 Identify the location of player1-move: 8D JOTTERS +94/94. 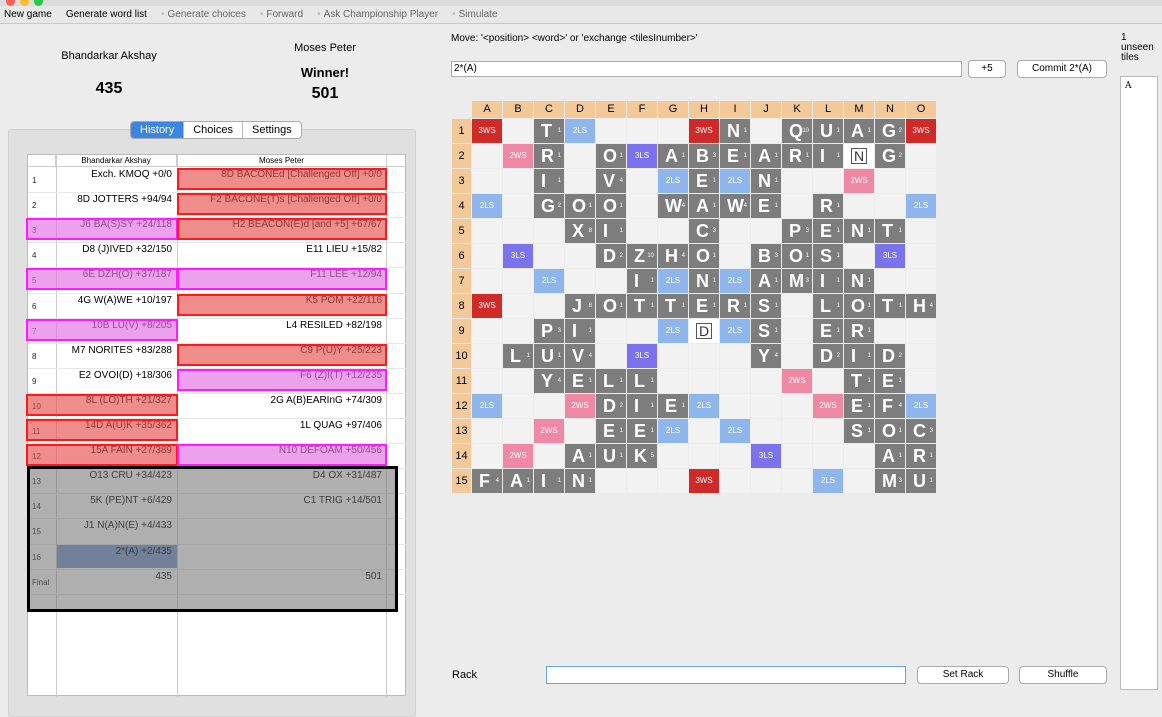
(115, 199).